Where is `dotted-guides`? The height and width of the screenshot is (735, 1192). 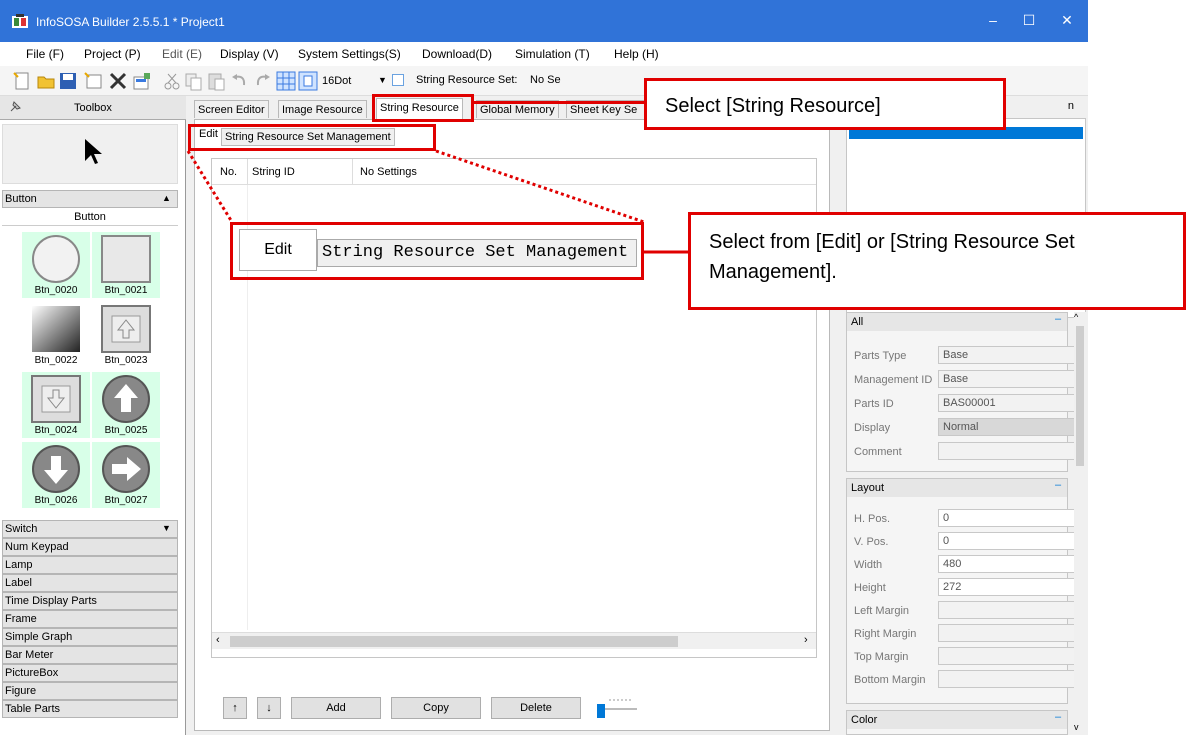 dotted-guides is located at coordinates (437, 201).